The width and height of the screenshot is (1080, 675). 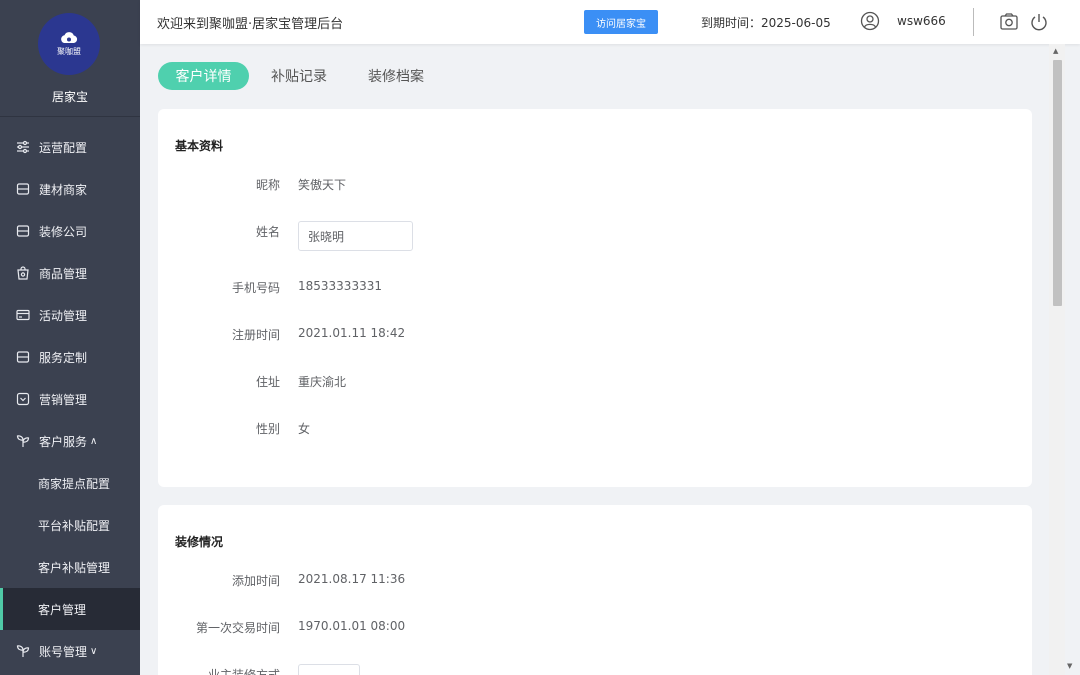 What do you see at coordinates (23, 147) in the screenshot?
I see `sliders-icon` at bounding box center [23, 147].